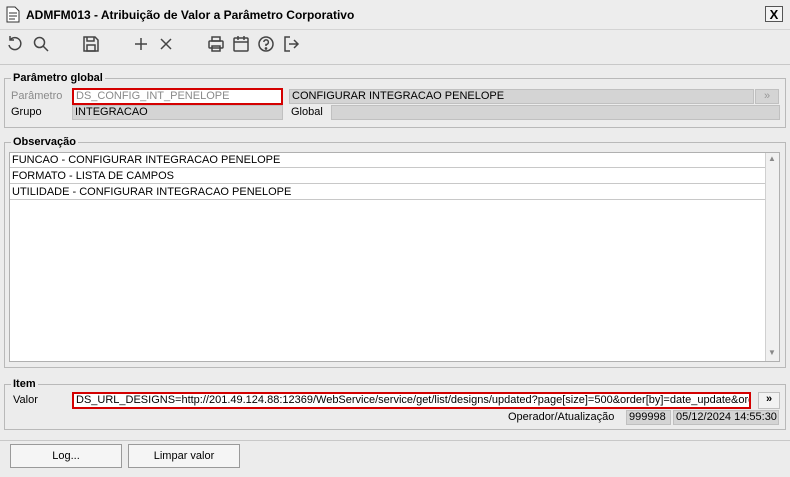  What do you see at coordinates (726, 417) in the screenshot?
I see `atualizacao-field: 05/12/2024 14:55:30` at bounding box center [726, 417].